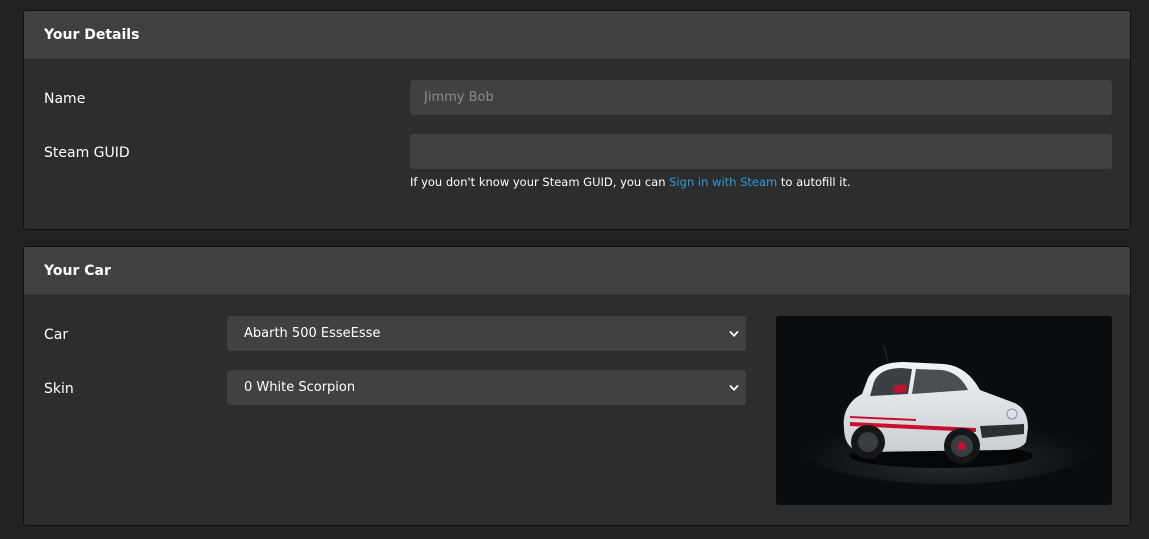  I want to click on your-car-title: Your Car, so click(77, 270).